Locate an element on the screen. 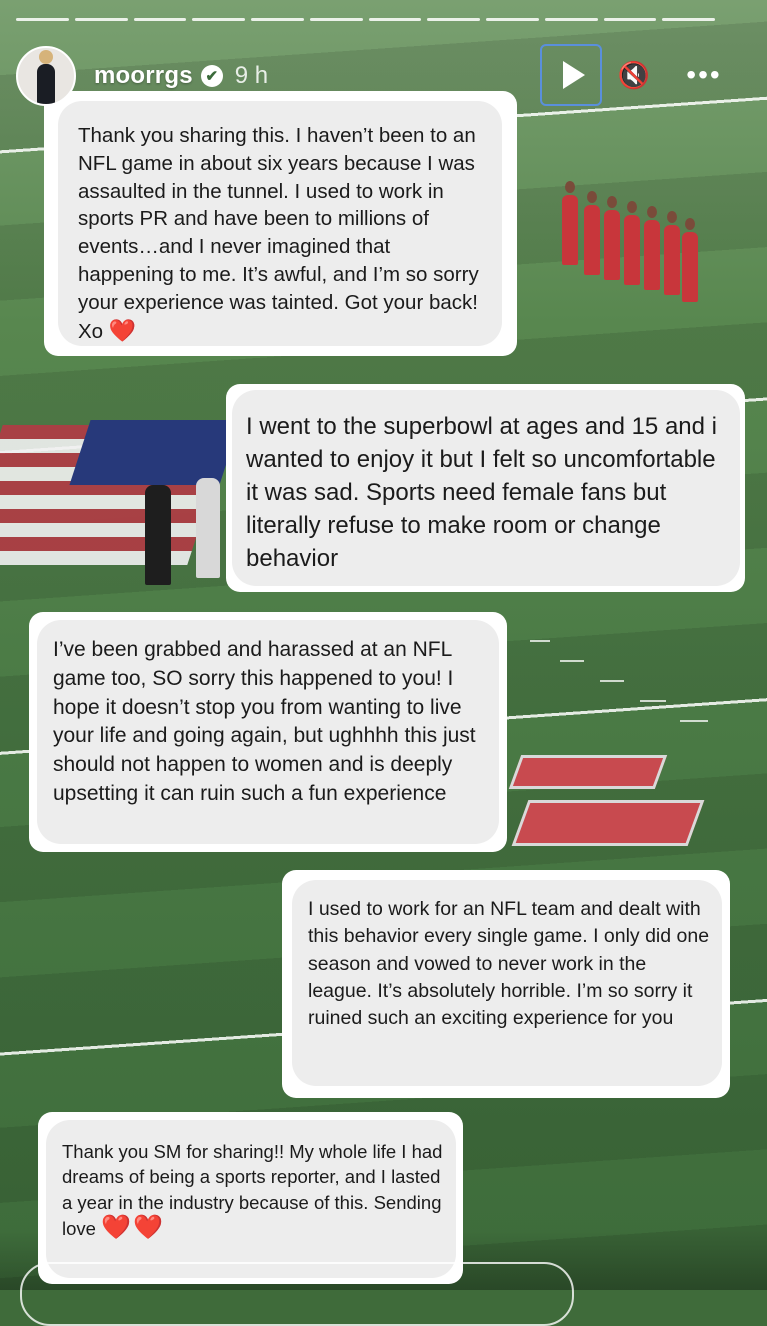 The image size is (767, 1326). avatar is located at coordinates (46, 76).